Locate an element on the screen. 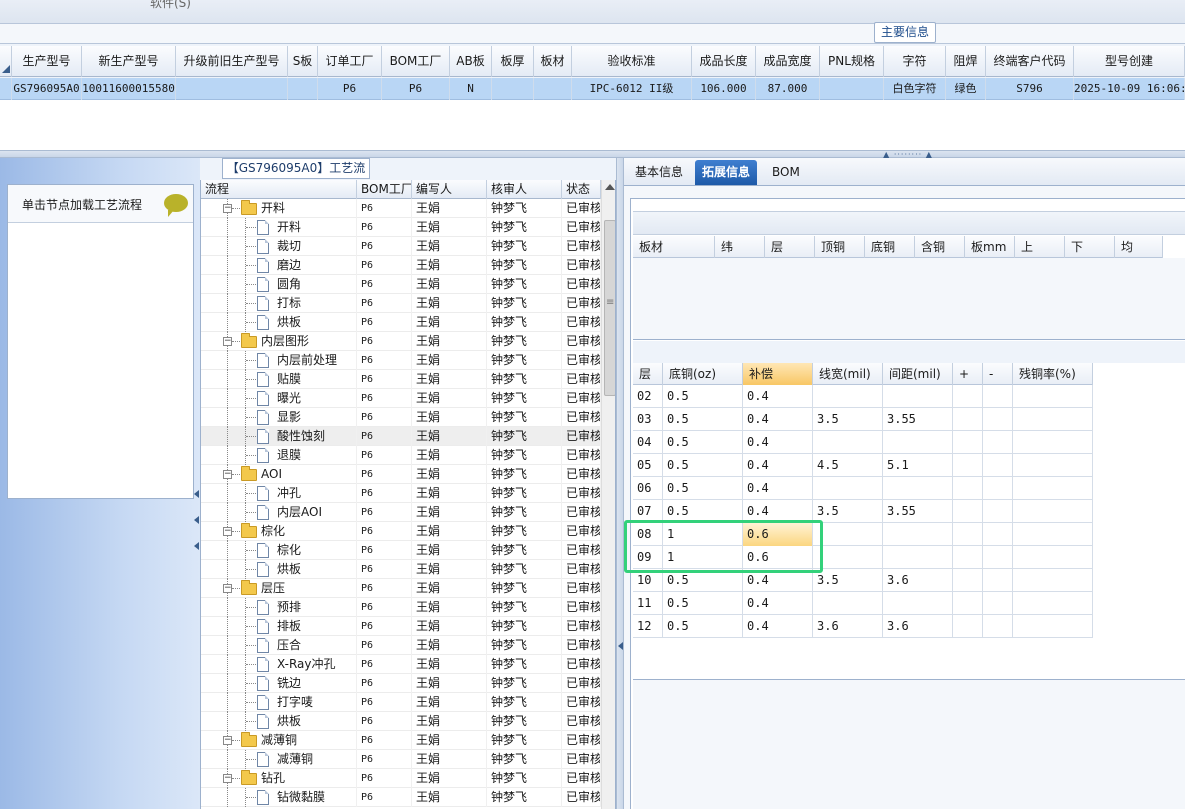  flow-tree-node: 磨边 is located at coordinates (279, 265).